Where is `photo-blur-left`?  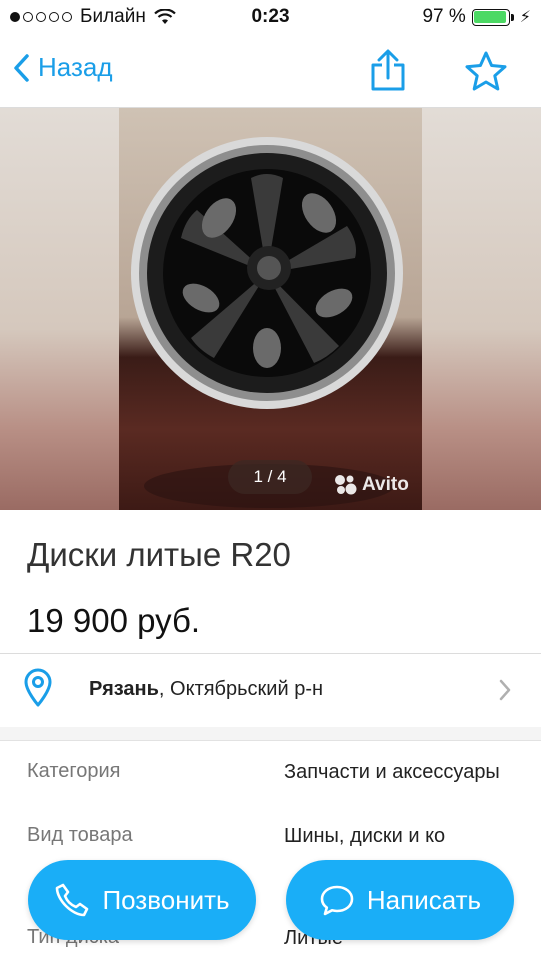
photo-blur-left is located at coordinates (60, 309).